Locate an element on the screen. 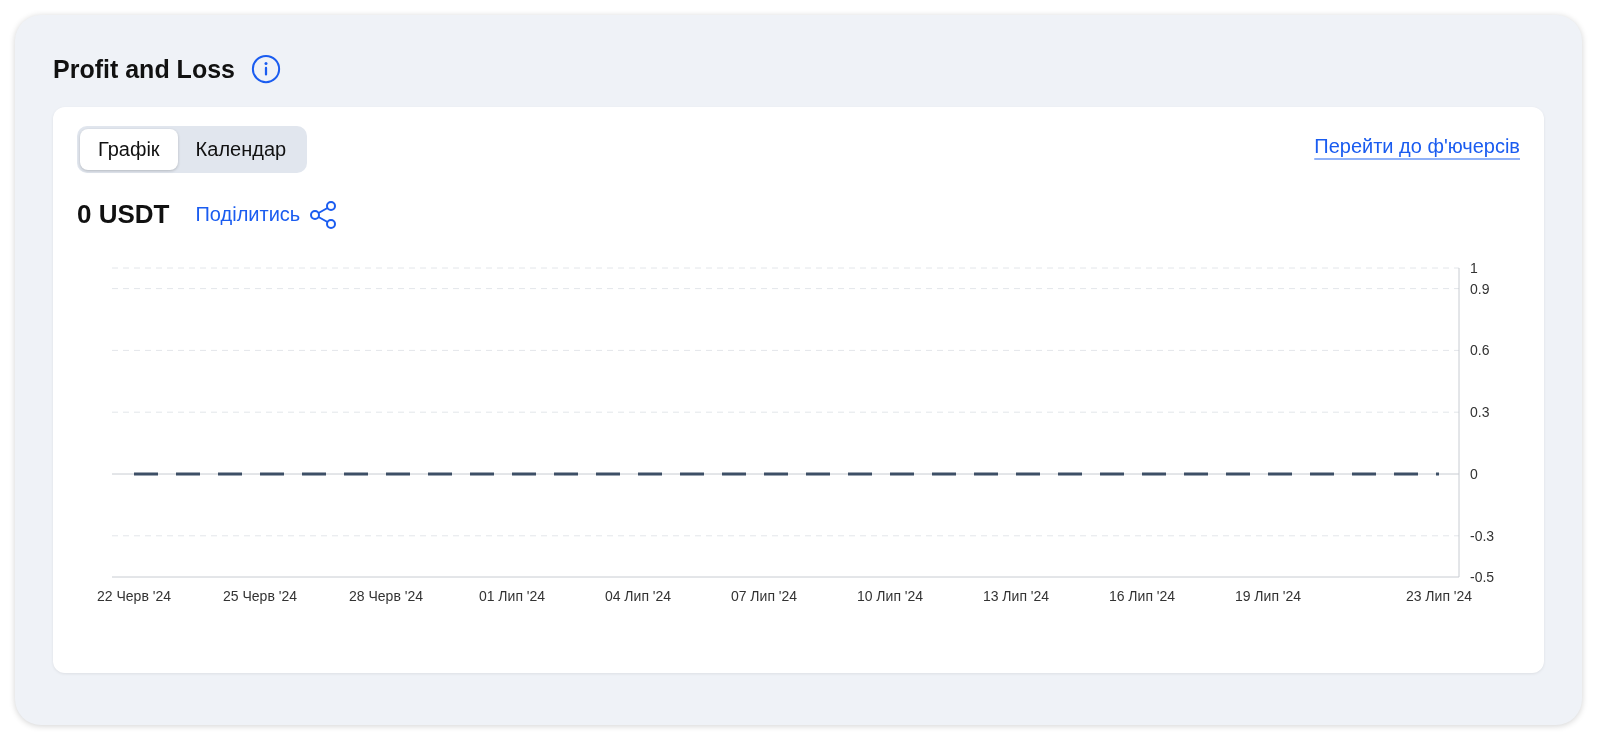  y-tick-label: 1 is located at coordinates (1474, 268).